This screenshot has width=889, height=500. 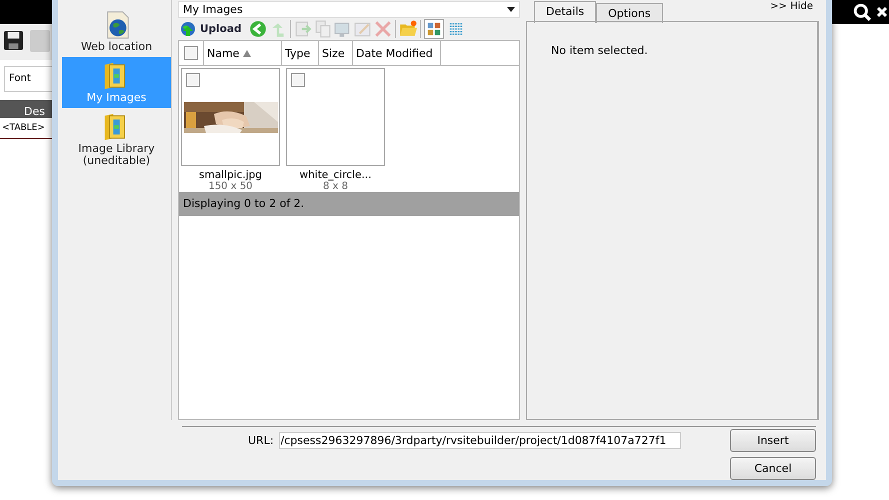 What do you see at coordinates (511, 9) in the screenshot?
I see `caret-icon` at bounding box center [511, 9].